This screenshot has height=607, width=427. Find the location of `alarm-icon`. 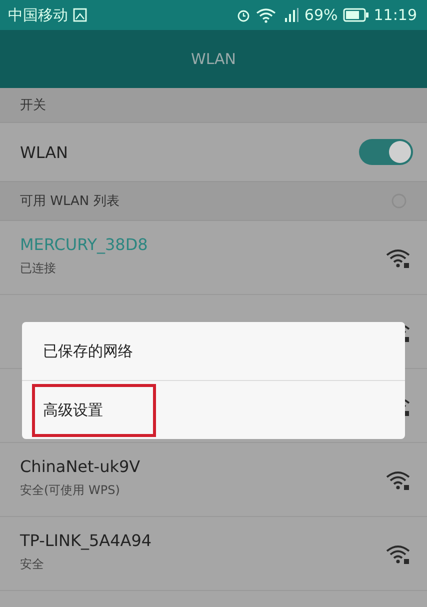

alarm-icon is located at coordinates (244, 15).